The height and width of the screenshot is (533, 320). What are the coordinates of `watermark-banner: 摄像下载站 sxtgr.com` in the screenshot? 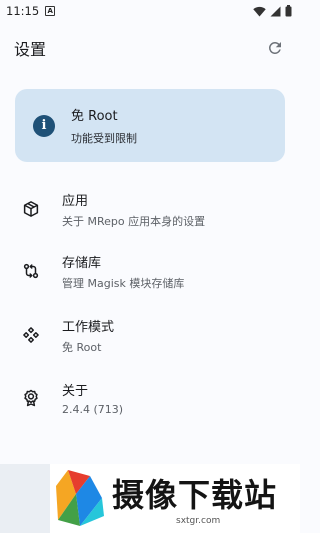 It's located at (150, 498).